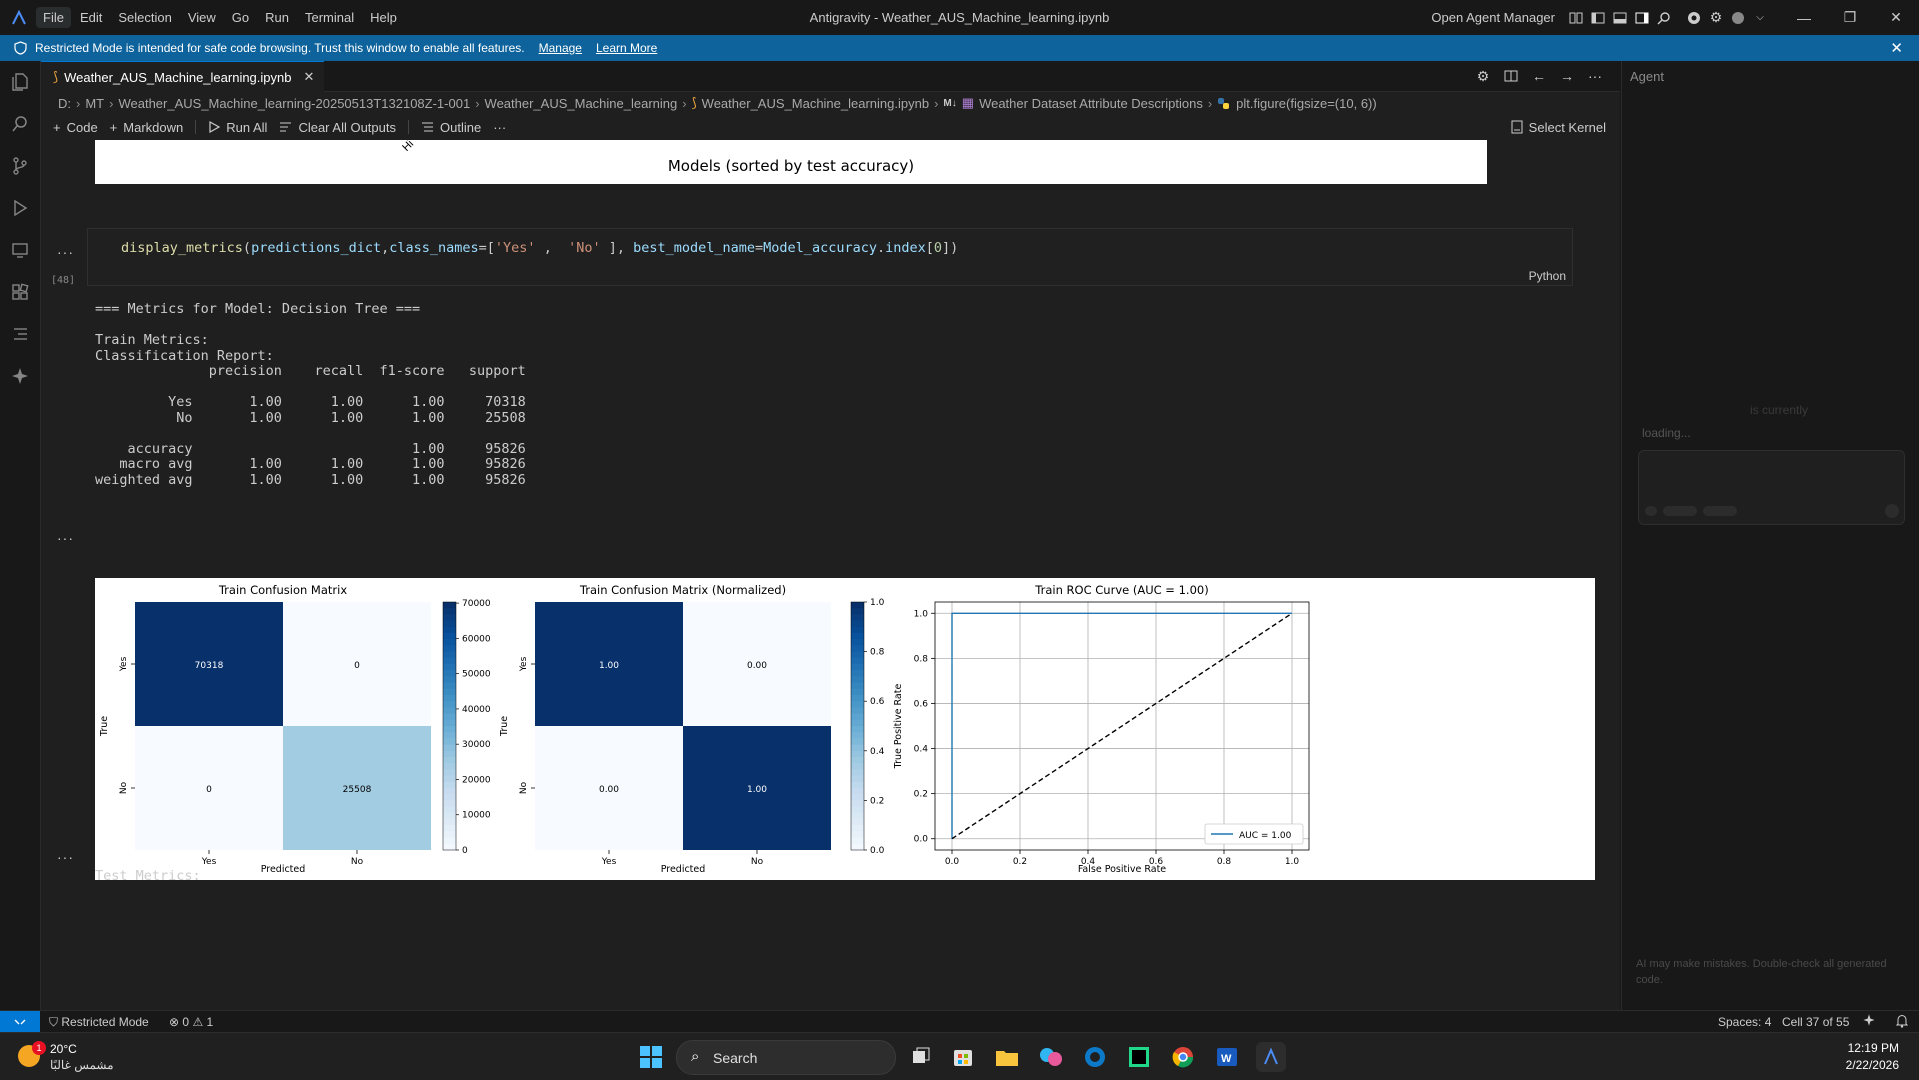  I want to click on toggle-primary-sidebar-icon, so click(1598, 18).